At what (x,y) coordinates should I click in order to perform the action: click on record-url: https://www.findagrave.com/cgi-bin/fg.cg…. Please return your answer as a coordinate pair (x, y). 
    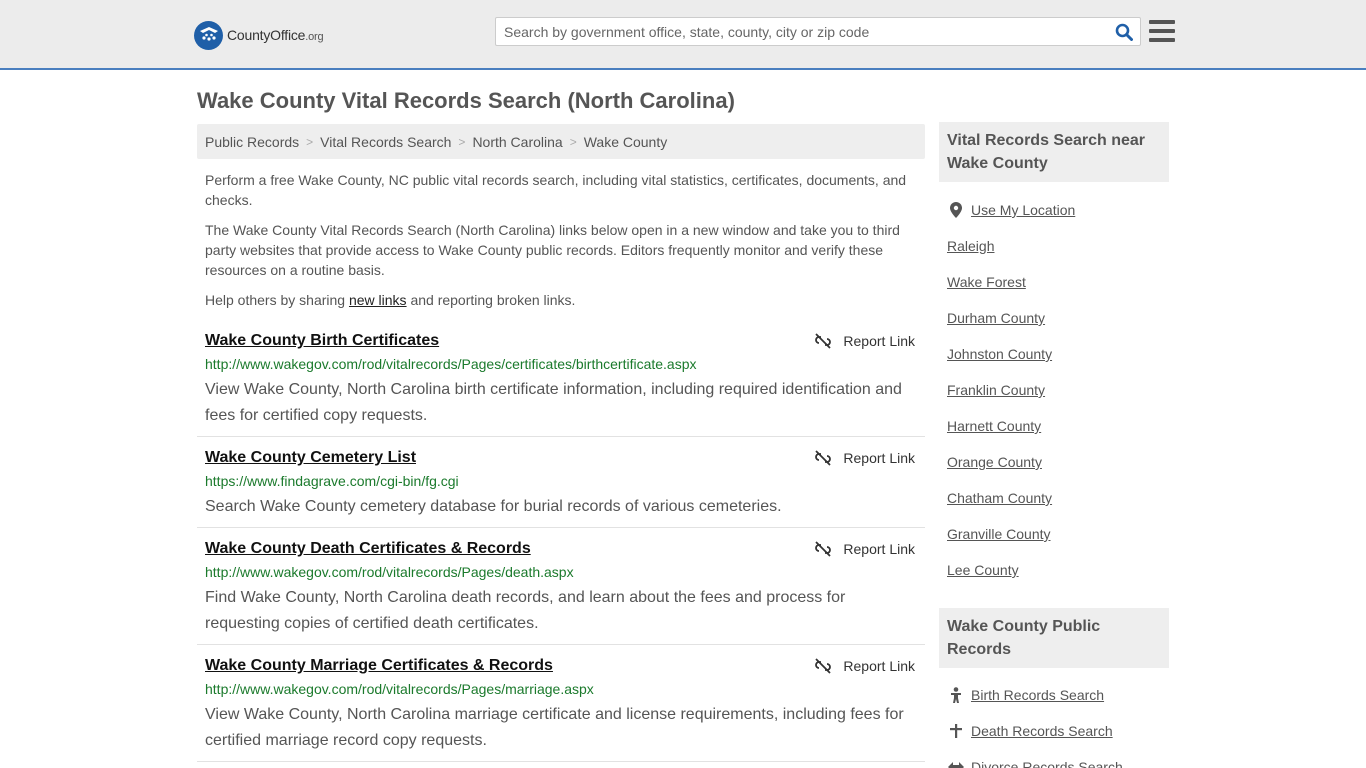
    Looking at the image, I should click on (332, 481).